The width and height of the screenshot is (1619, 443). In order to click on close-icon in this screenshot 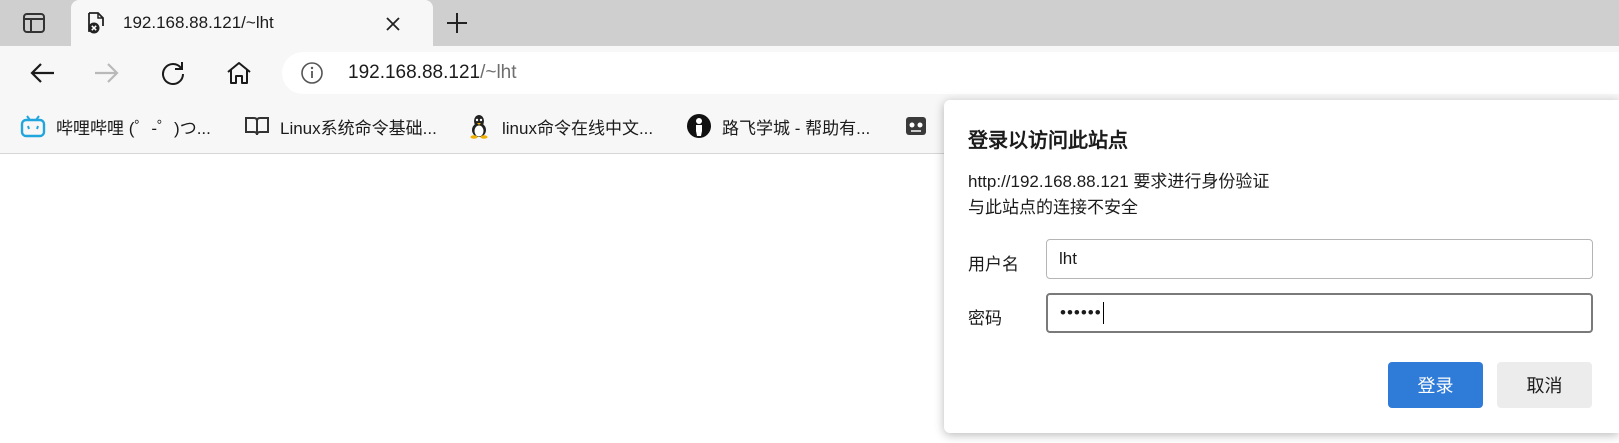, I will do `click(393, 24)`.